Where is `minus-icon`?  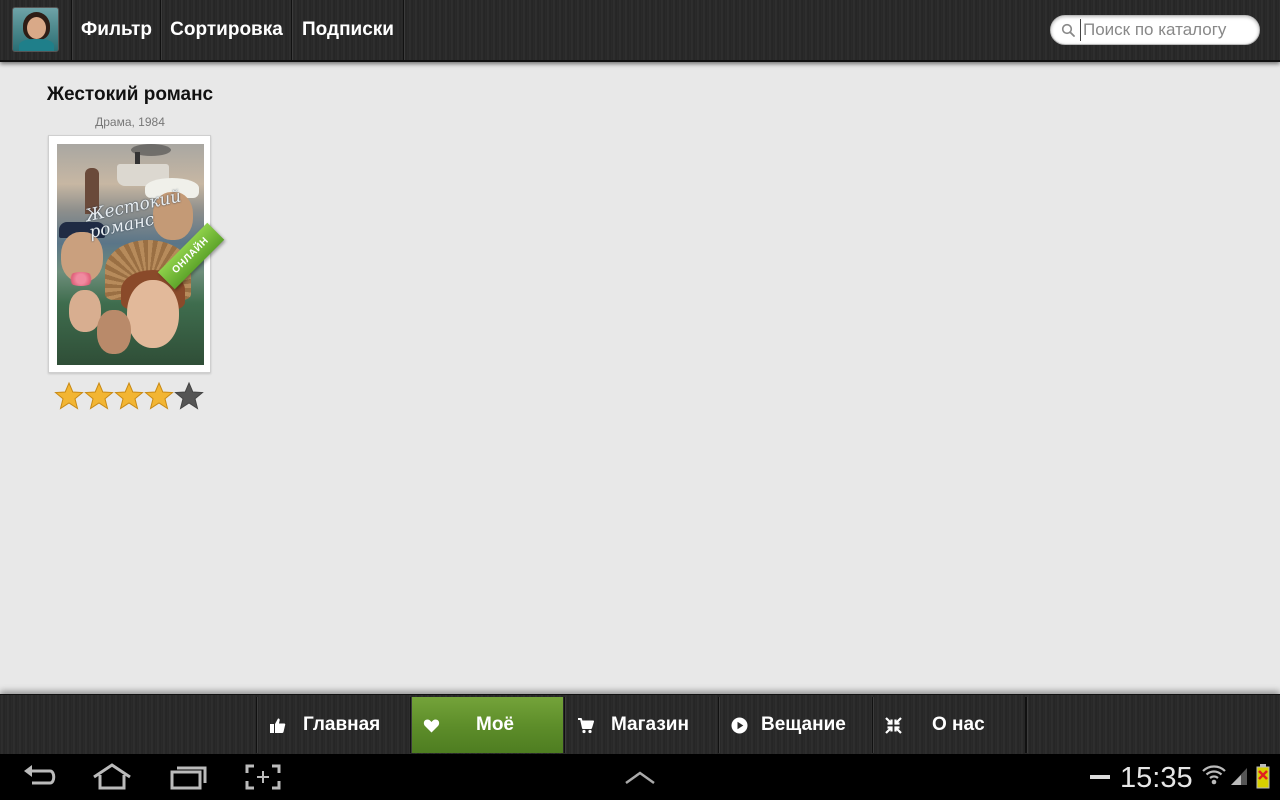
minus-icon is located at coordinates (1100, 777).